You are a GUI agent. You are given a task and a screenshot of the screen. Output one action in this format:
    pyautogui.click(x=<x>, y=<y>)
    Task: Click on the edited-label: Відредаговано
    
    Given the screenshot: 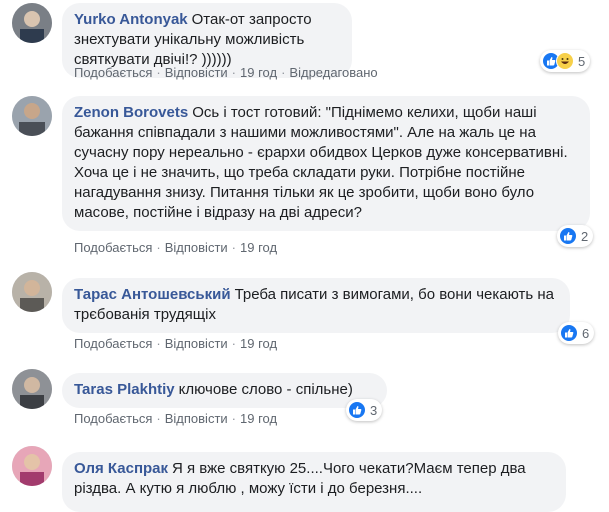 What is the action you would take?
    pyautogui.click(x=333, y=72)
    